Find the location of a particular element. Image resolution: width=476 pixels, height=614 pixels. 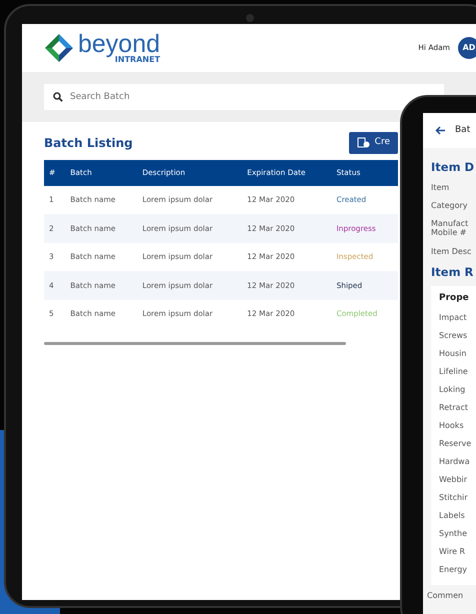

property-label: Impact is located at coordinates (453, 318).